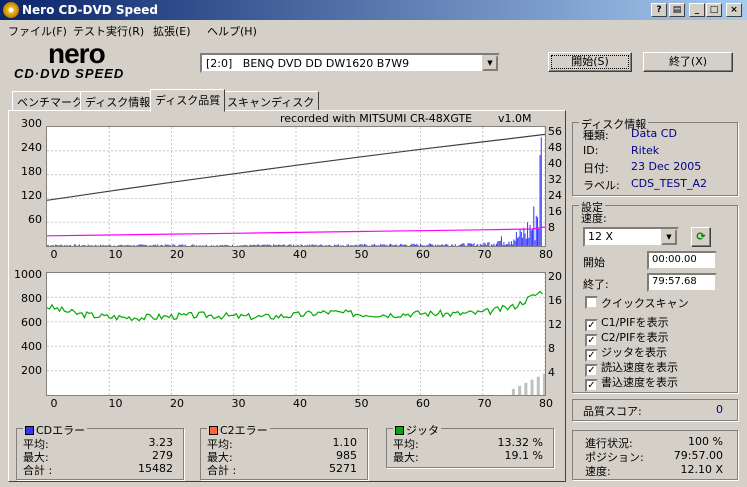  What do you see at coordinates (31, 195) in the screenshot?
I see `y-tick-label: 120` at bounding box center [31, 195].